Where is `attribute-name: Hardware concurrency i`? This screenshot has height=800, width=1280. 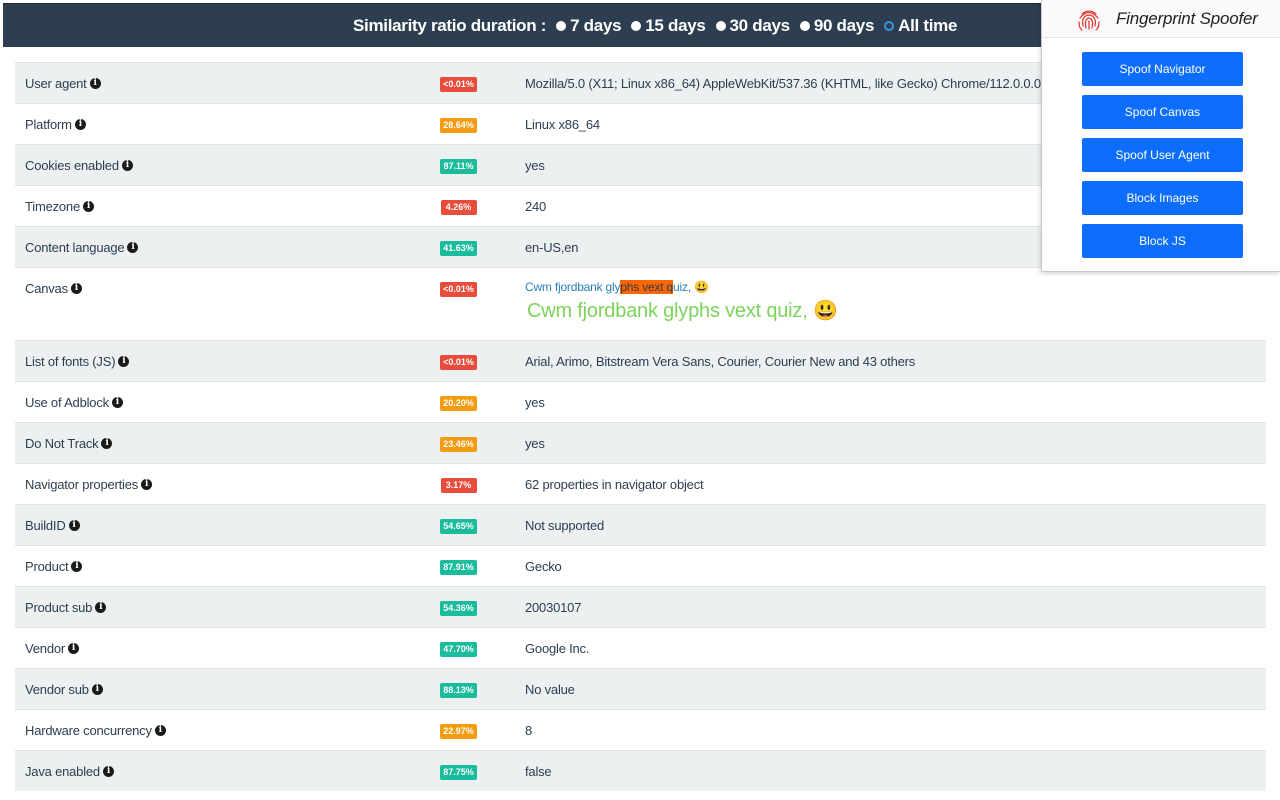
attribute-name: Hardware concurrency i is located at coordinates (203, 724).